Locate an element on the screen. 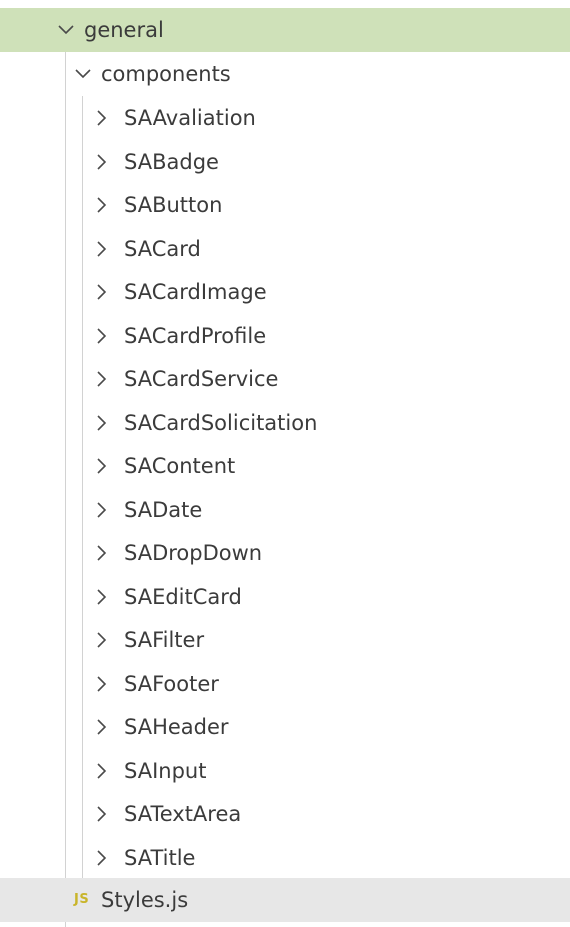 This screenshot has height=927, width=570. folder-label: SADropDown is located at coordinates (193, 553).